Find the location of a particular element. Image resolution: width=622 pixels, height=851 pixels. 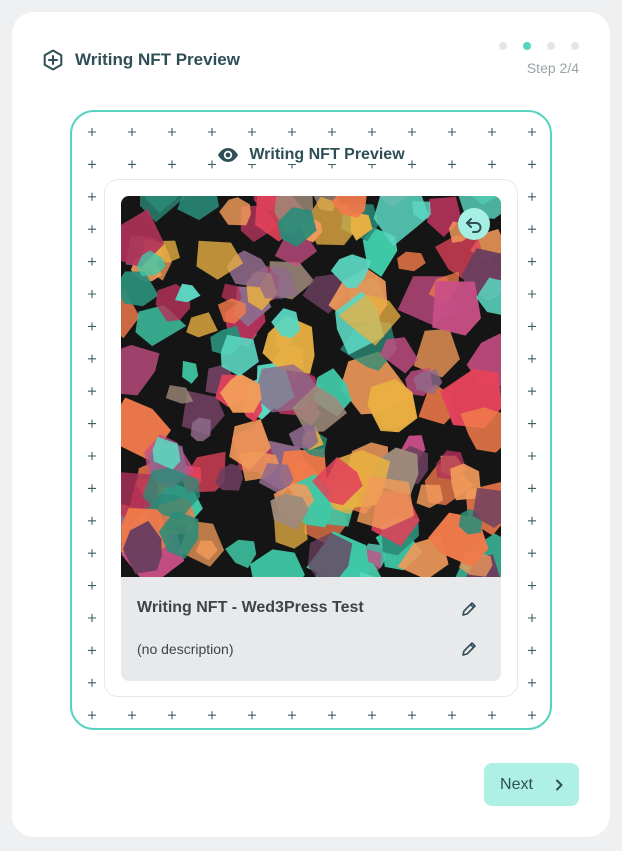

next-button-label: Next is located at coordinates (516, 784).